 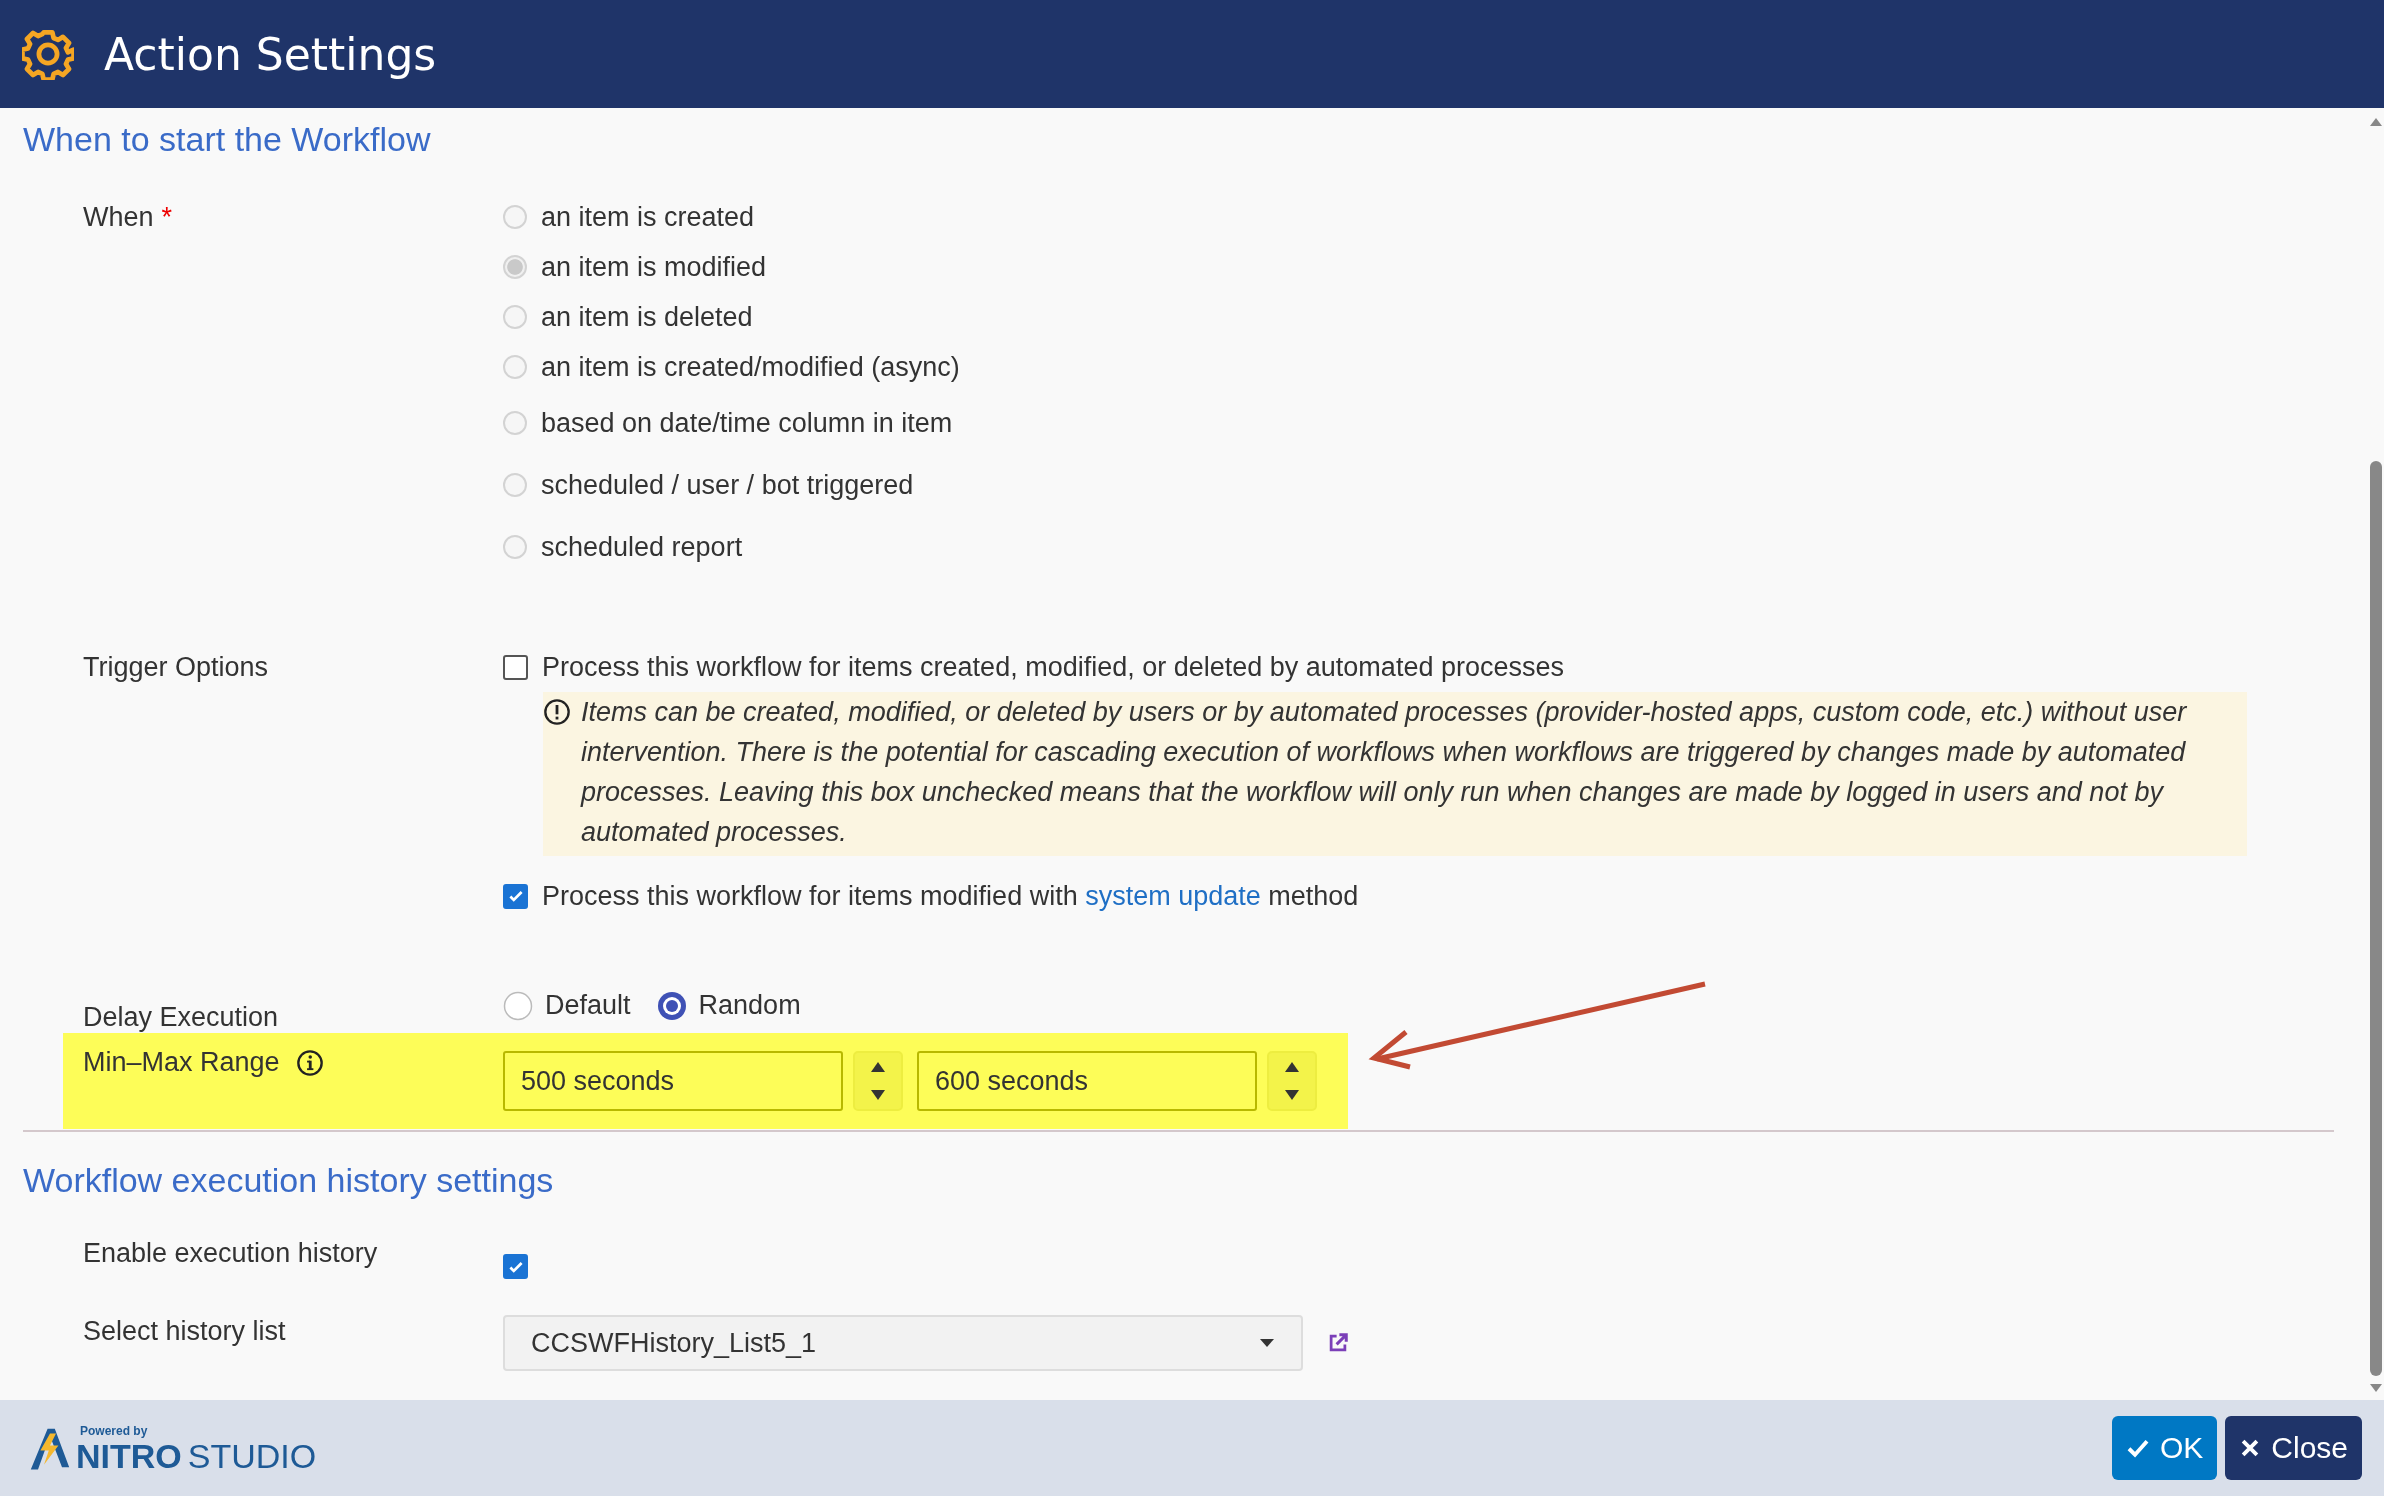 What do you see at coordinates (1267, 1343) in the screenshot?
I see `caret-icon` at bounding box center [1267, 1343].